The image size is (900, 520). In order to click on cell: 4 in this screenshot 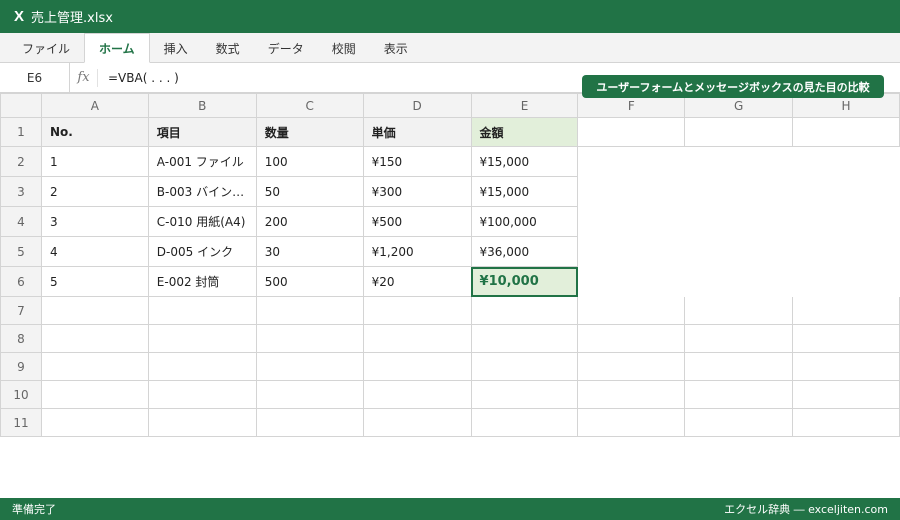, I will do `click(94, 251)`.